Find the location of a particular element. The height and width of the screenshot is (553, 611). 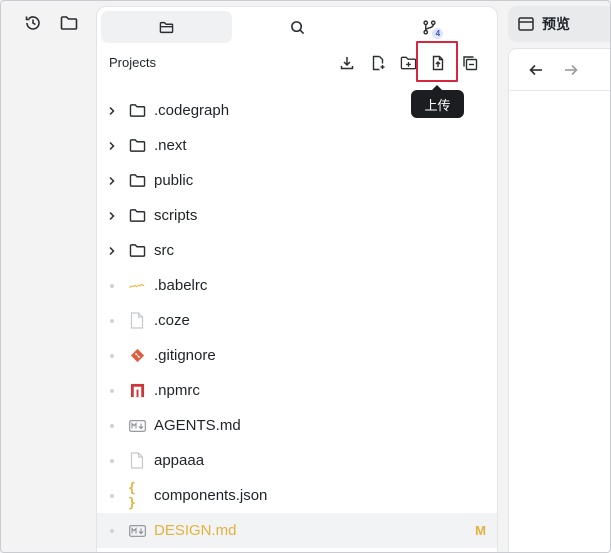

new-folder-icon is located at coordinates (408, 63).